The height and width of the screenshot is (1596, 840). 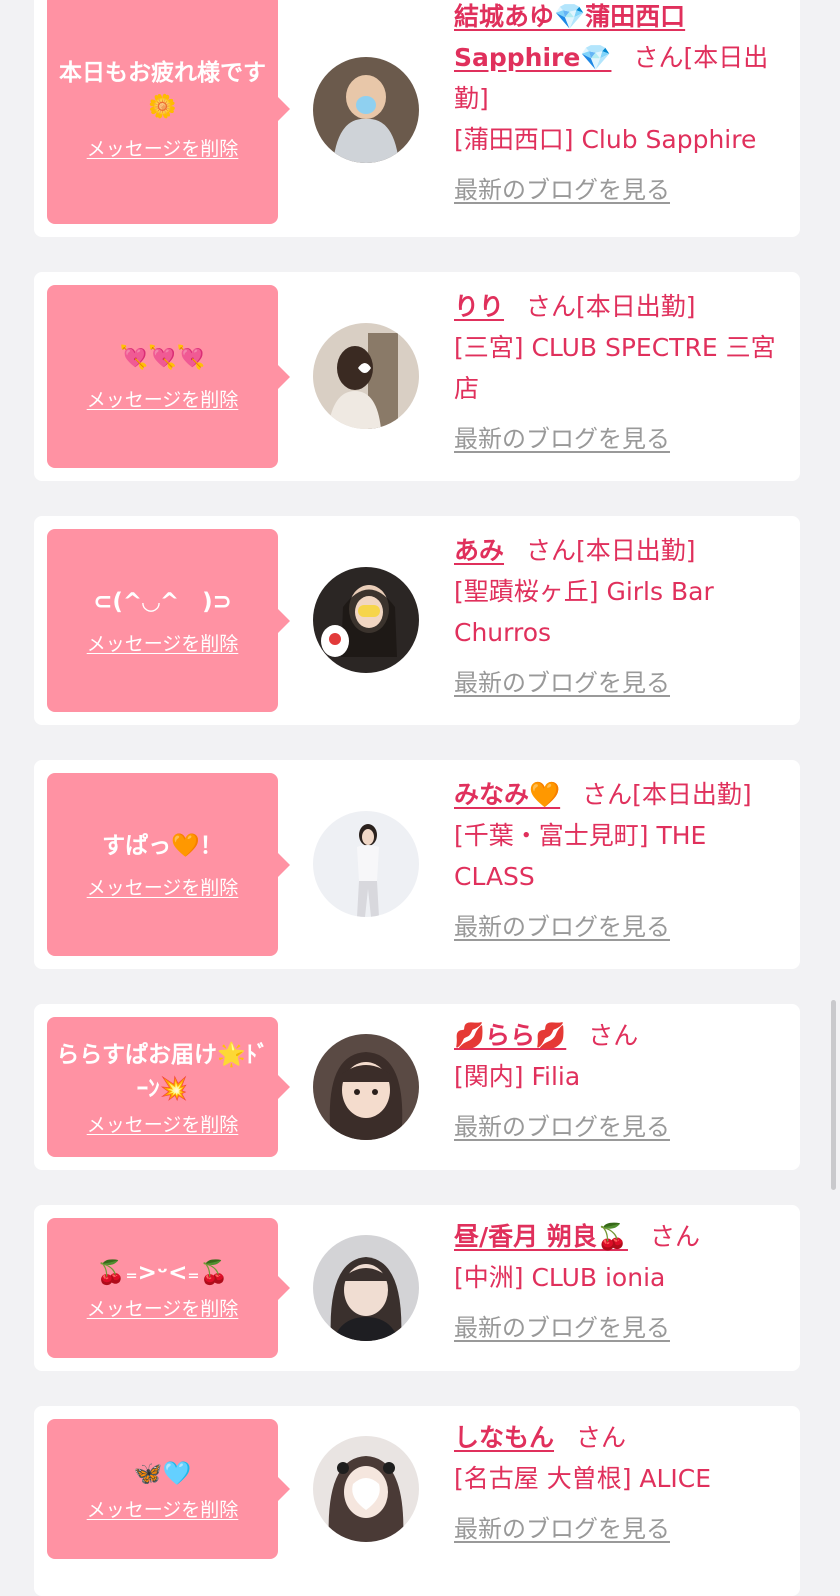 What do you see at coordinates (162, 602) in the screenshot?
I see `message-text: ⊂(^◡^ )⊃` at bounding box center [162, 602].